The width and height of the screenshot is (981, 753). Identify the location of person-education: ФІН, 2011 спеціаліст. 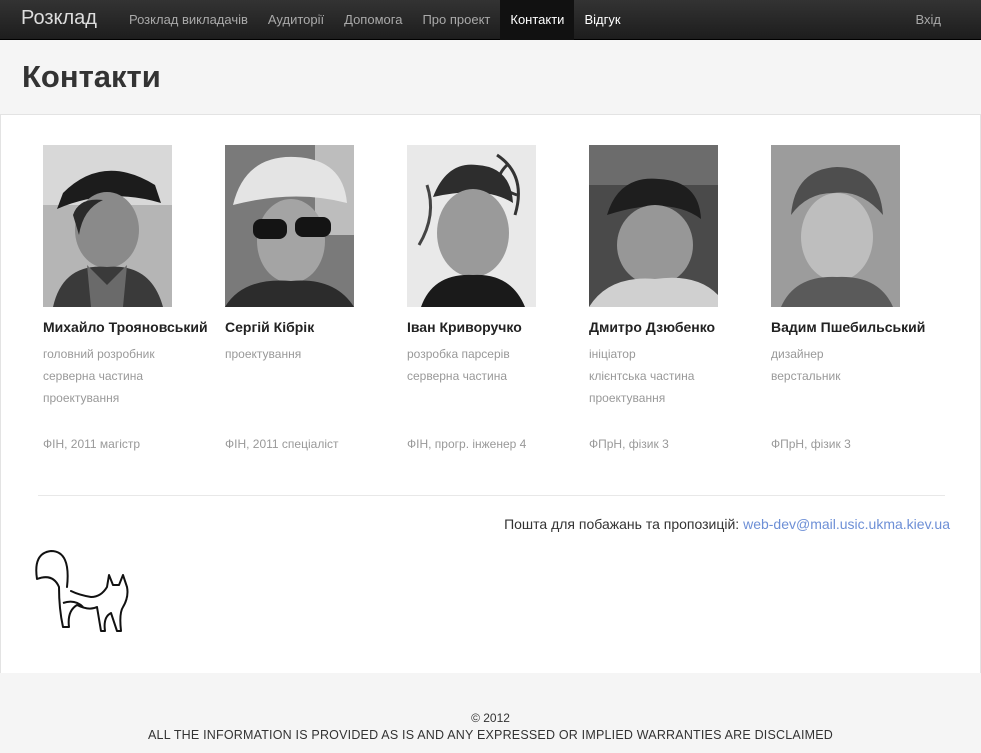
(282, 444).